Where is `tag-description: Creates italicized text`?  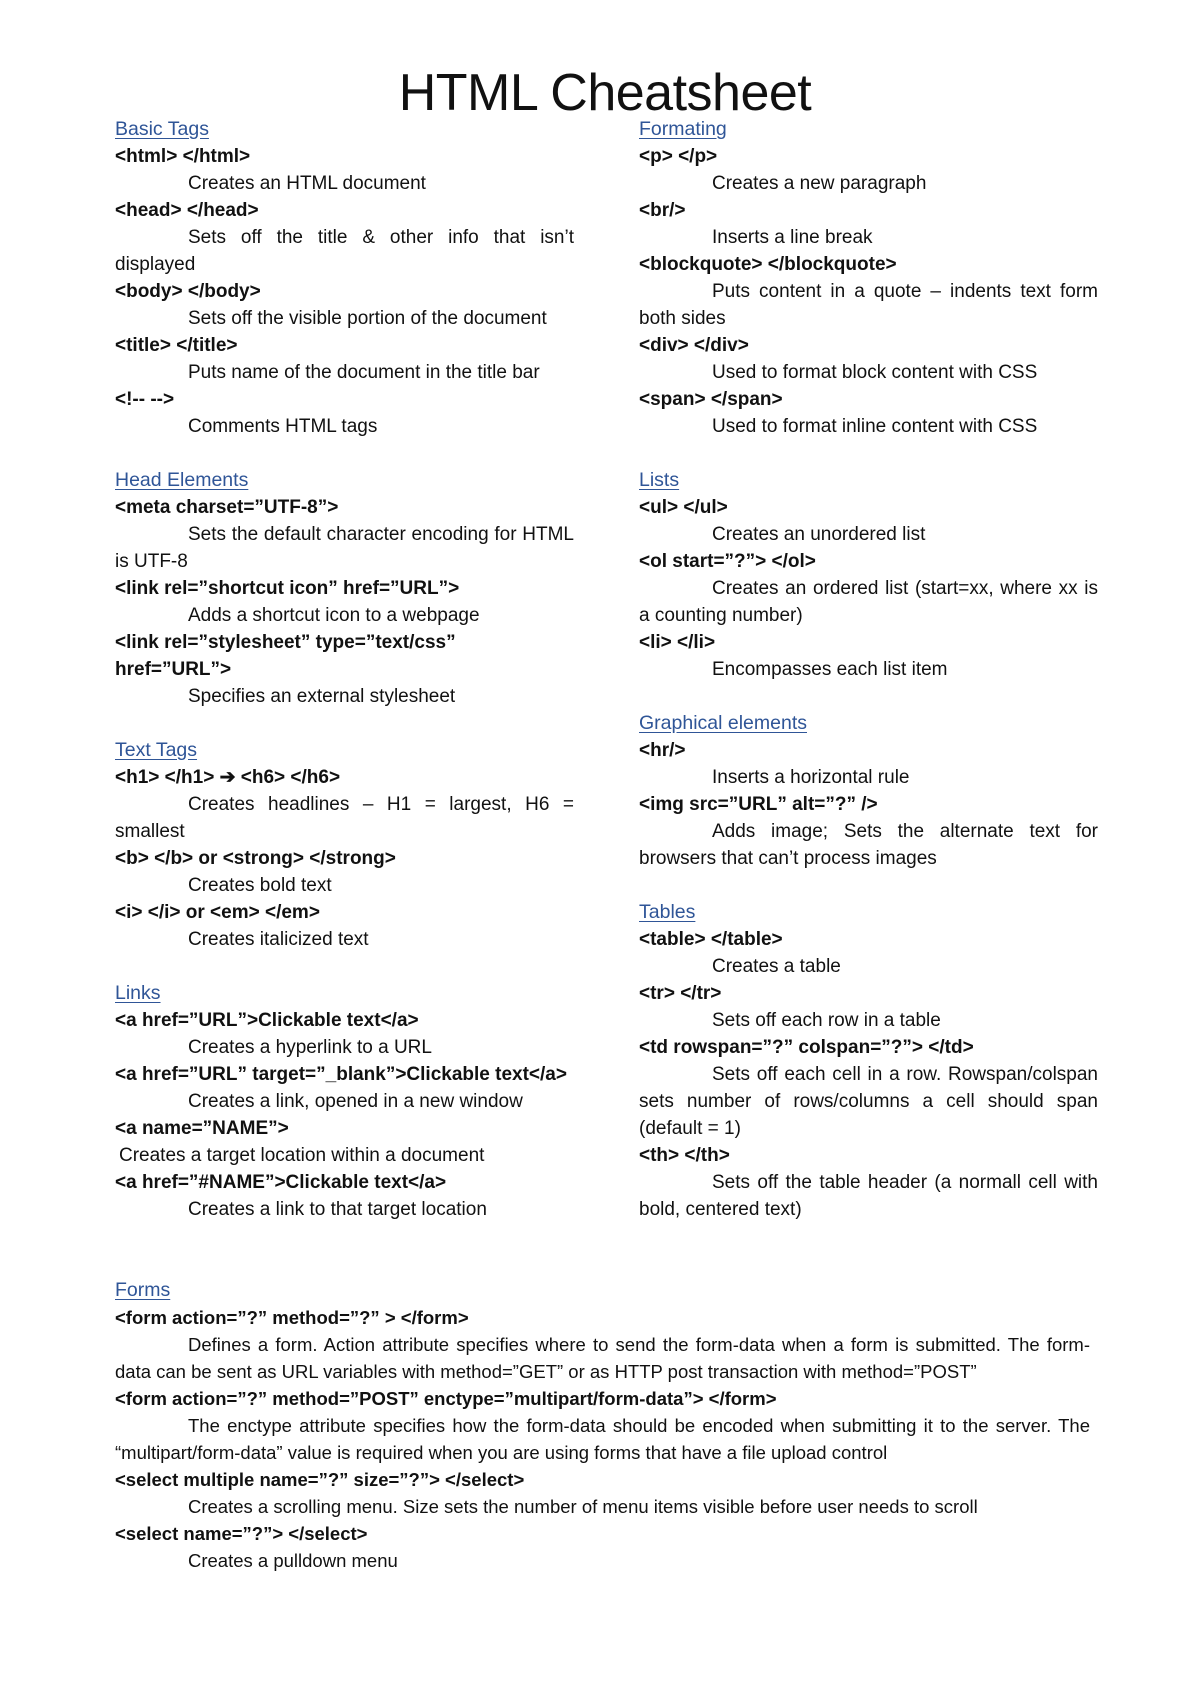
tag-description: Creates italicized text is located at coordinates (278, 939).